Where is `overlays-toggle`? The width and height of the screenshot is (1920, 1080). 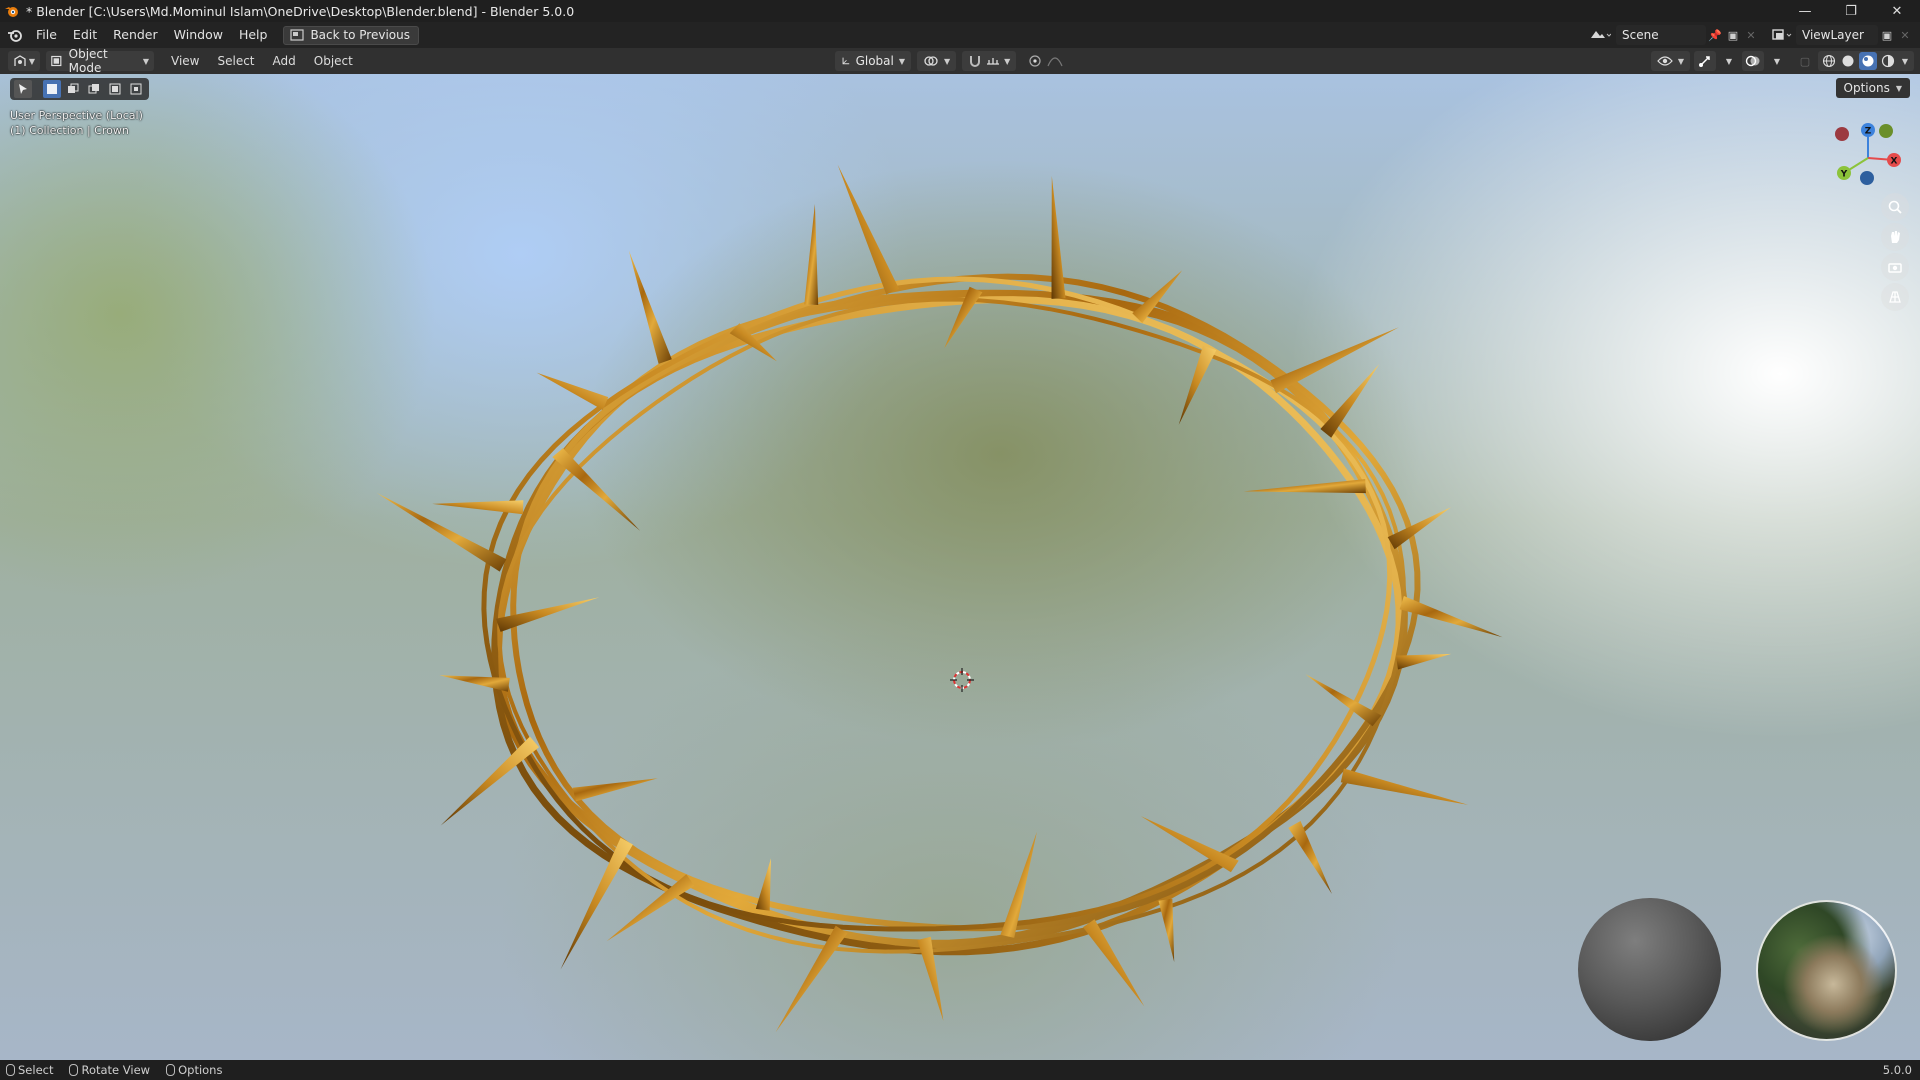
overlays-toggle is located at coordinates (1753, 61).